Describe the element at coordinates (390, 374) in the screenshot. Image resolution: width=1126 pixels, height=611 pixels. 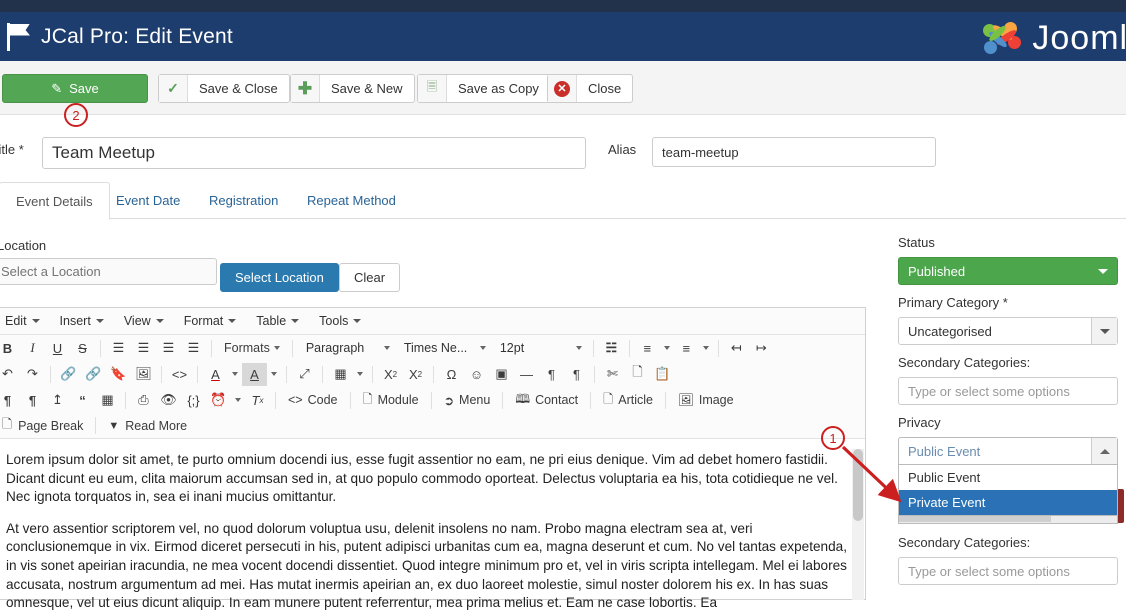
I see `subscript-icon: X2` at that location.